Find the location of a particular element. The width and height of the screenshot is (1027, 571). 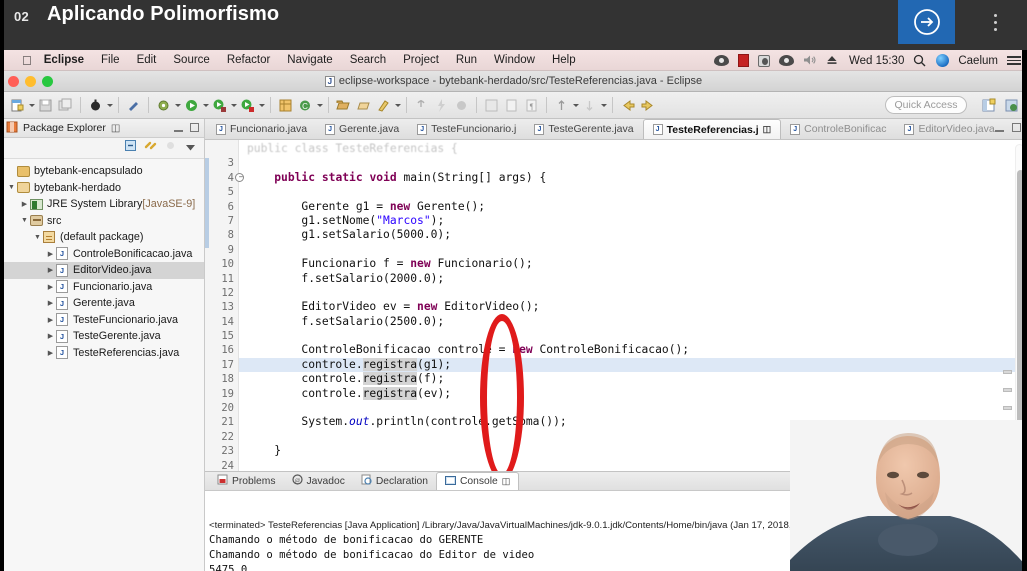

code-line: Gerente g1 = new Gerente(); is located at coordinates (633, 207).